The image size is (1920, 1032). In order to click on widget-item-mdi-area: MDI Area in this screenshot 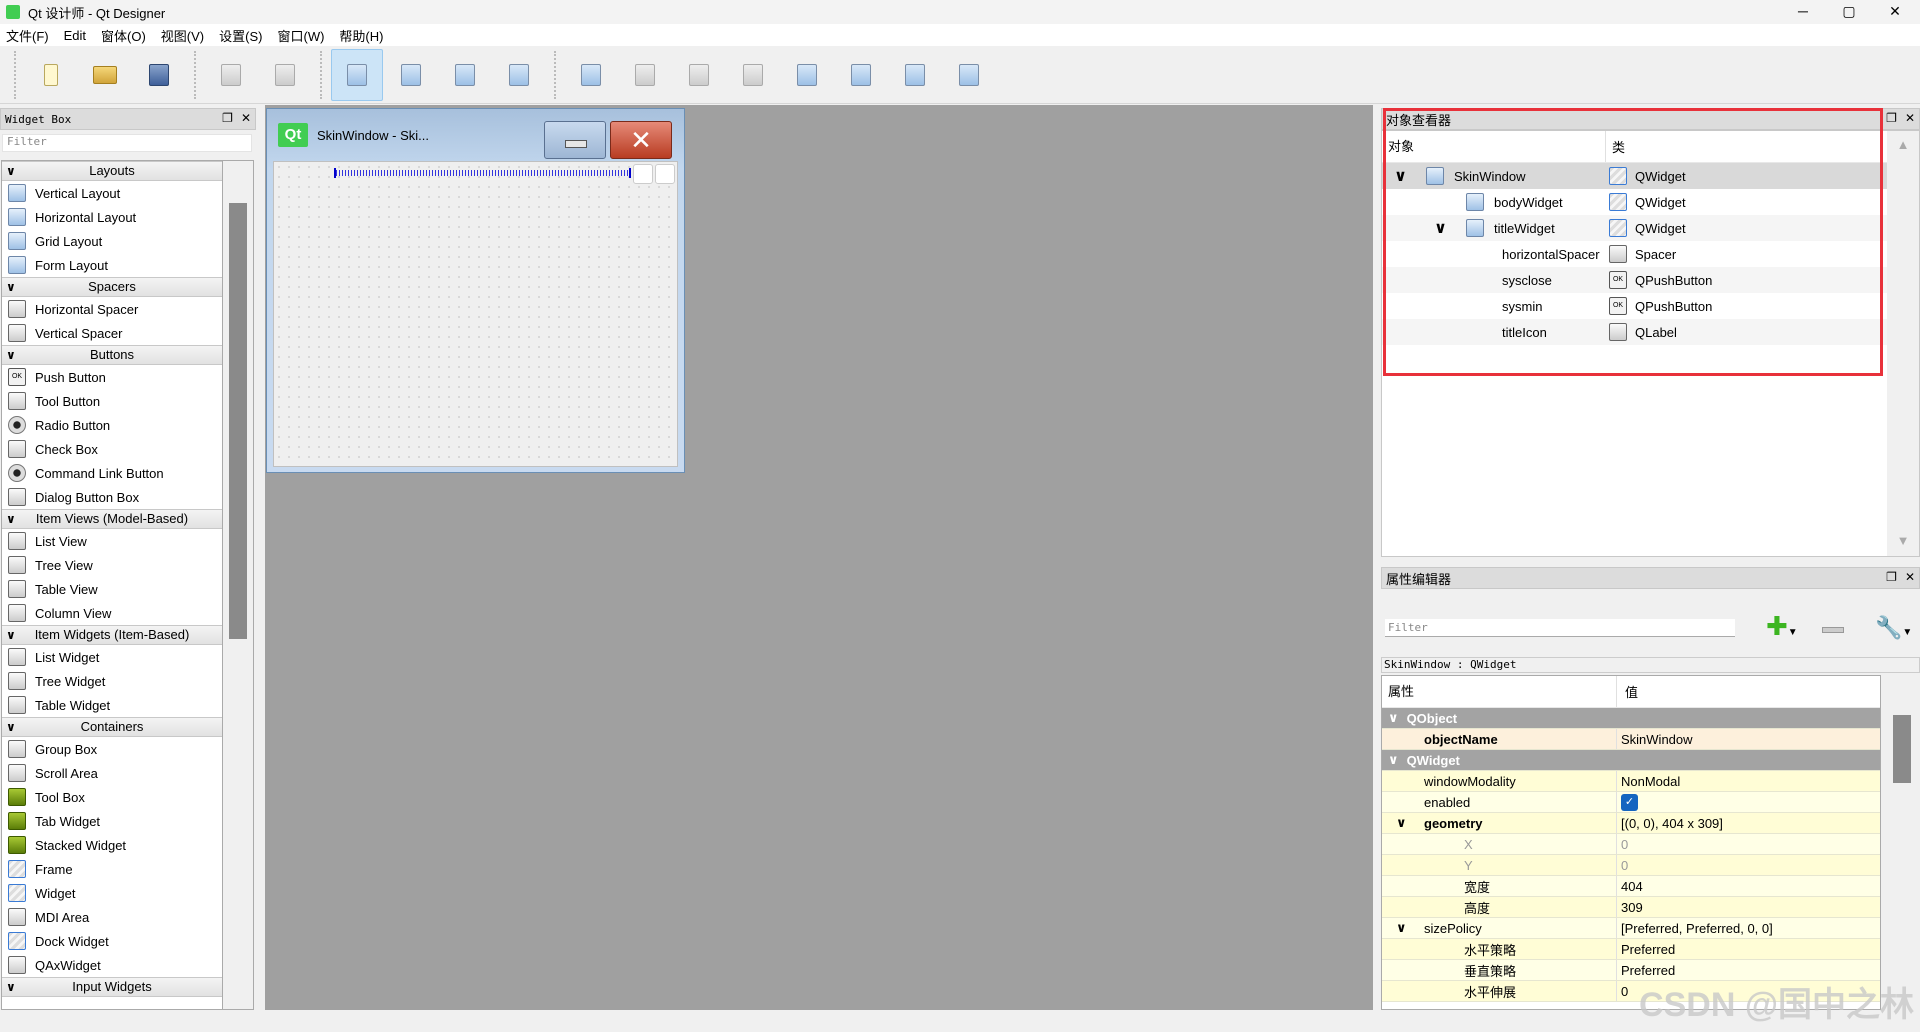, I will do `click(112, 917)`.